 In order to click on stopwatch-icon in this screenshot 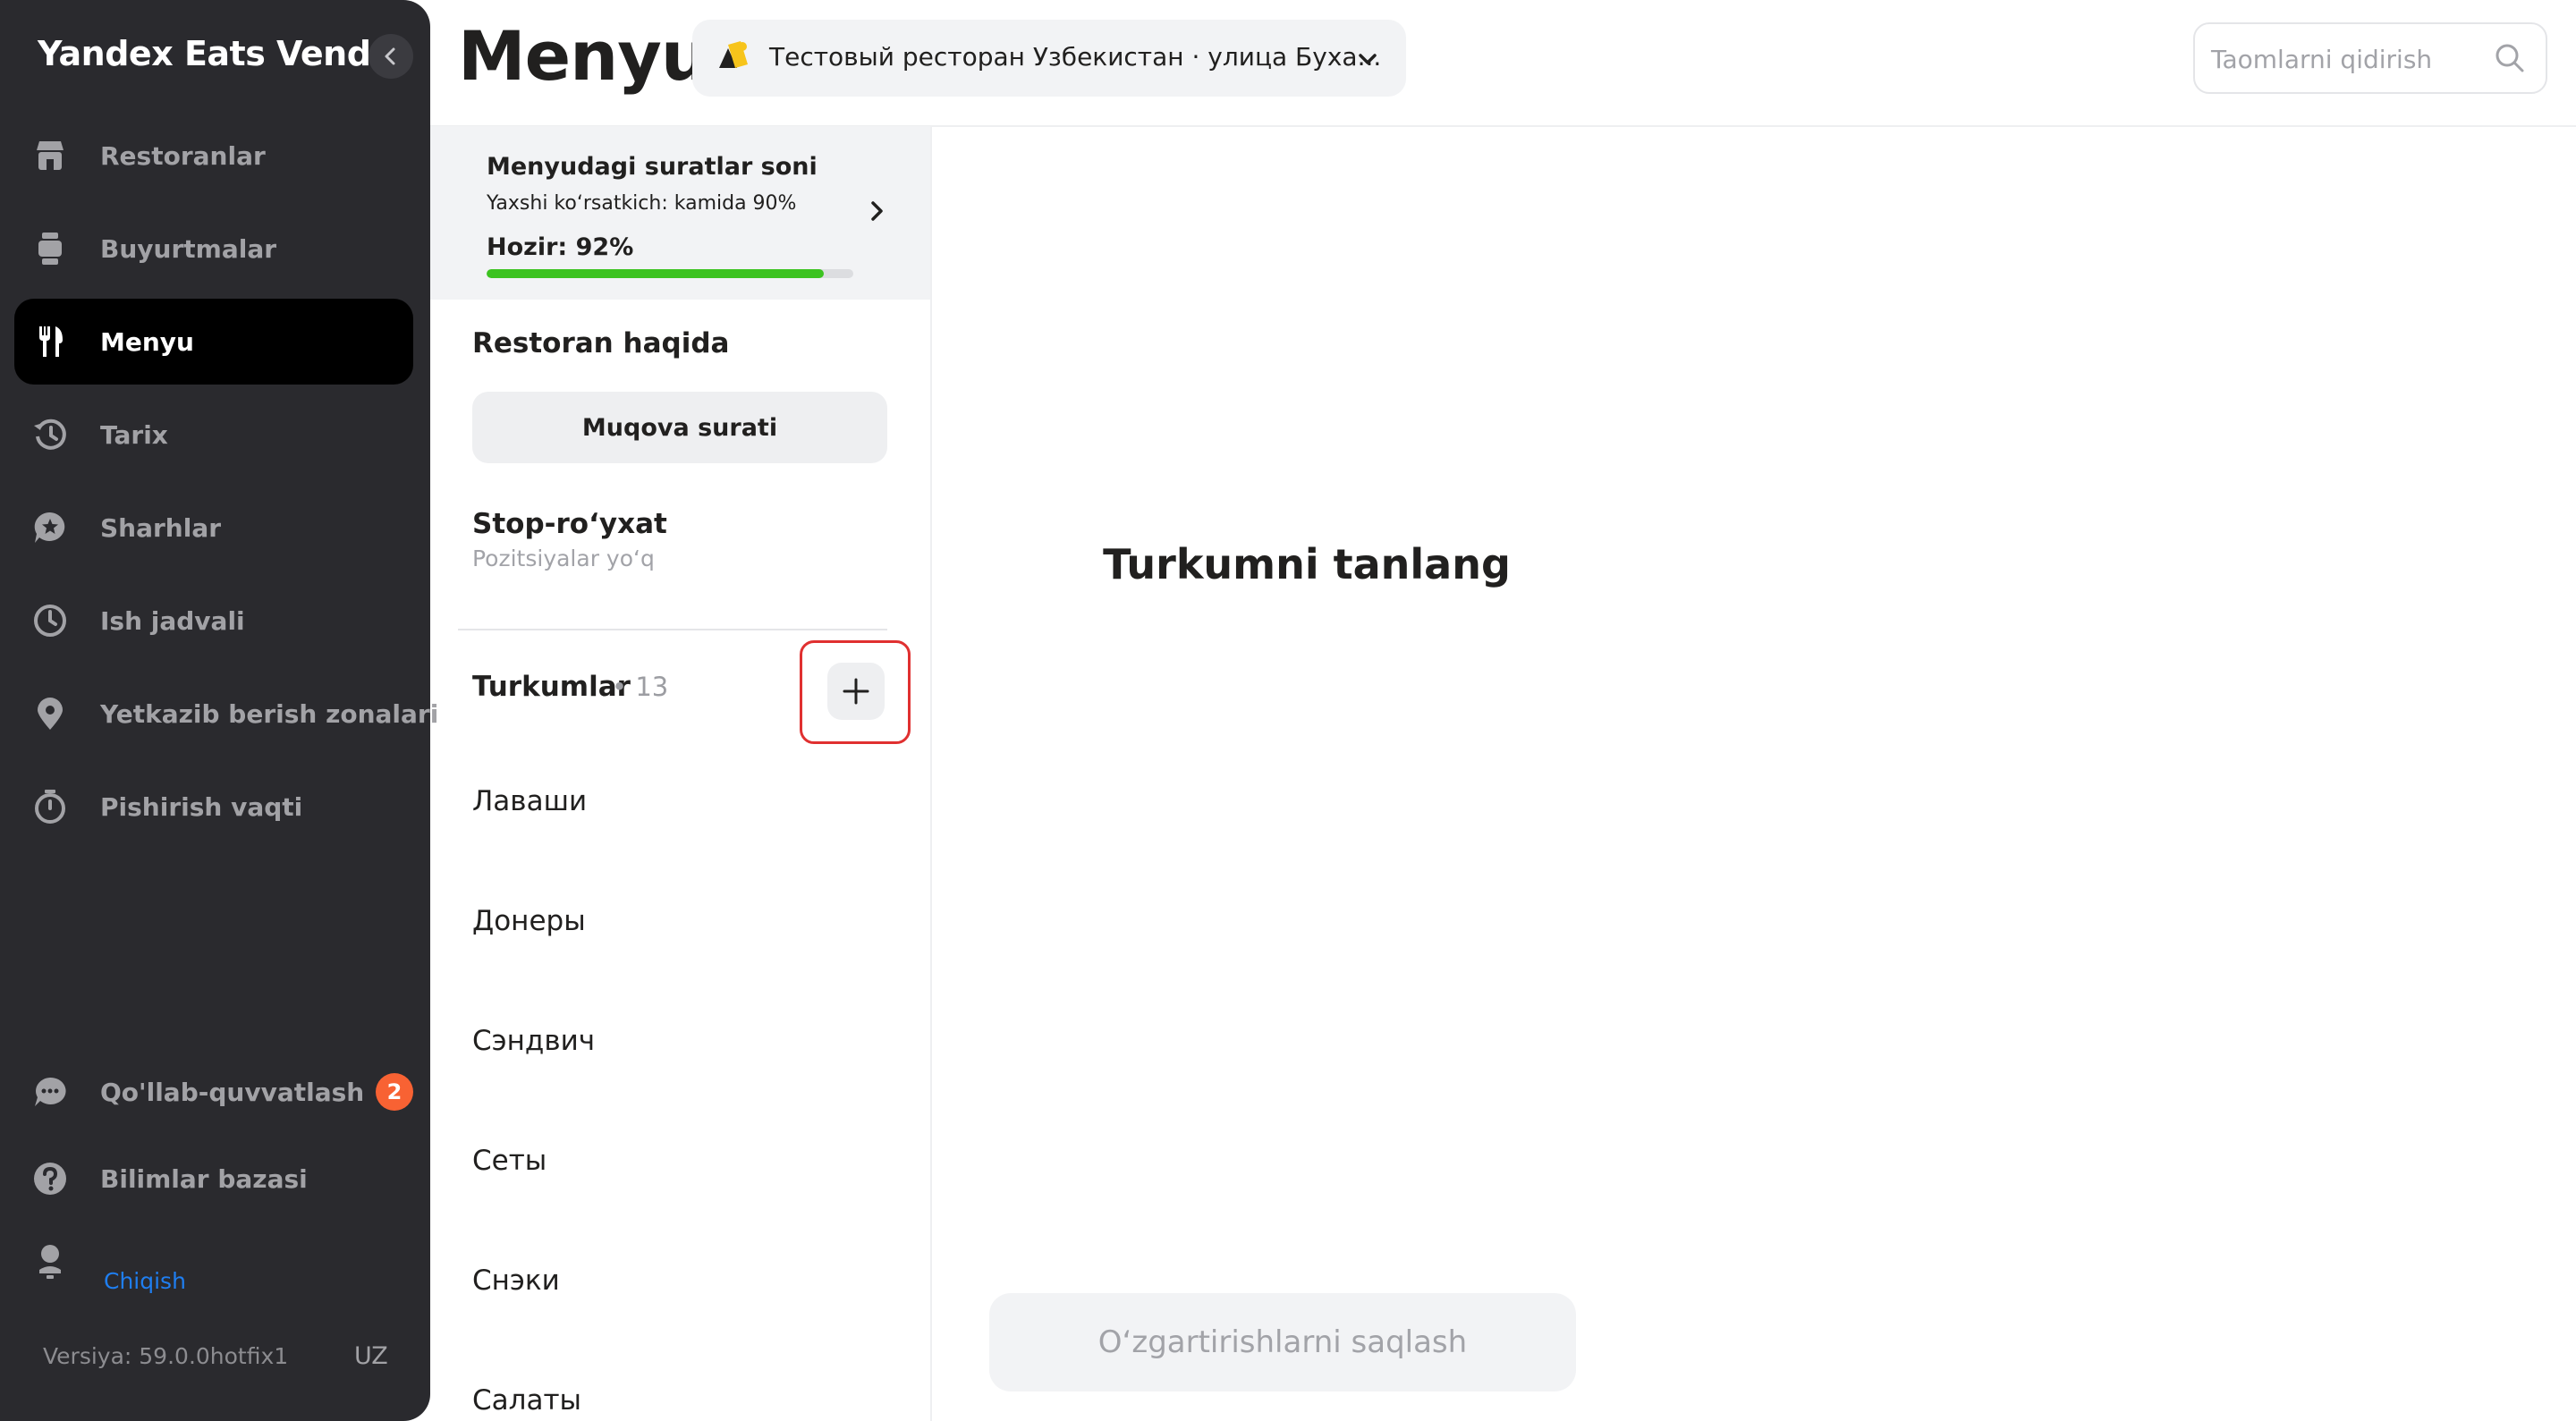, I will do `click(50, 806)`.